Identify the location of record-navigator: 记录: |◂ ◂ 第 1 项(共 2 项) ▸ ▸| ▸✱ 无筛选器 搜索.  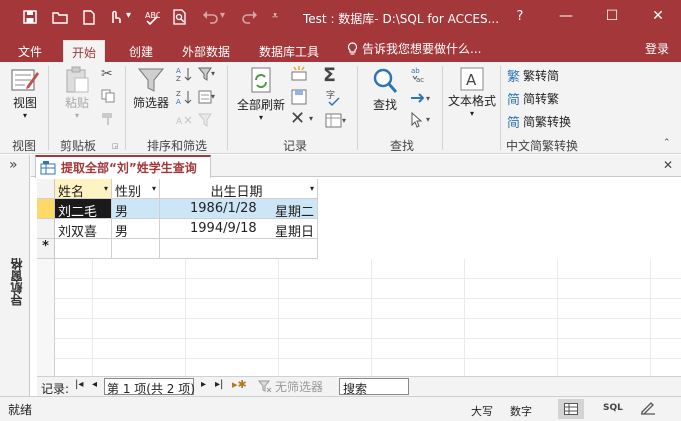
(359, 386).